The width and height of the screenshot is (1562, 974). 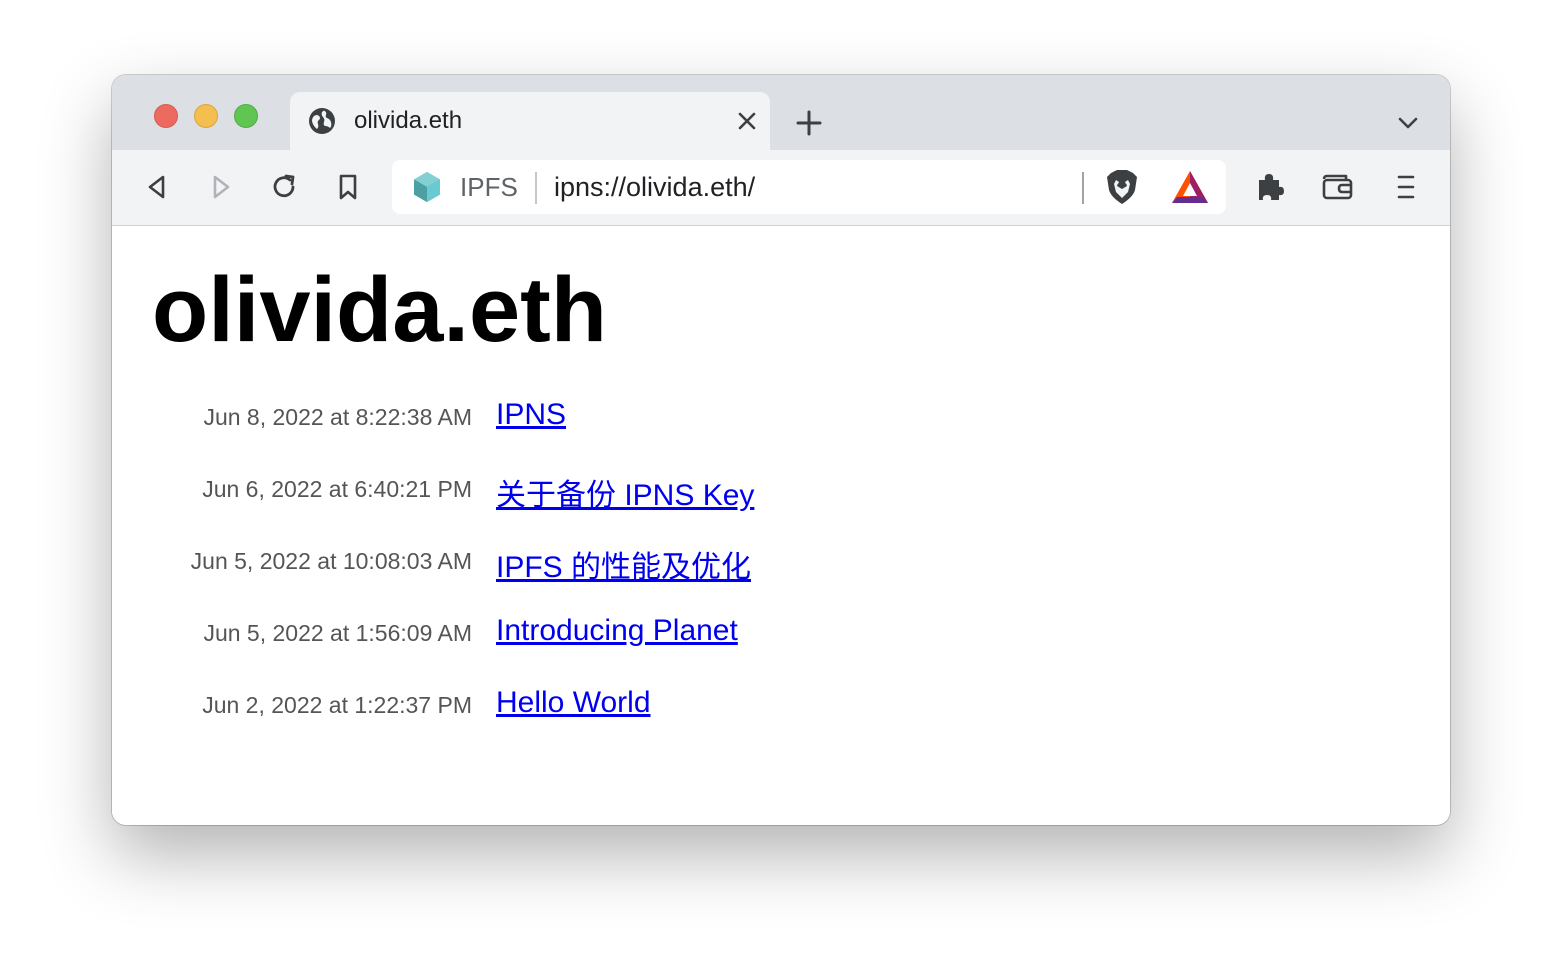 I want to click on chevron-down-icon, so click(x=1408, y=123).